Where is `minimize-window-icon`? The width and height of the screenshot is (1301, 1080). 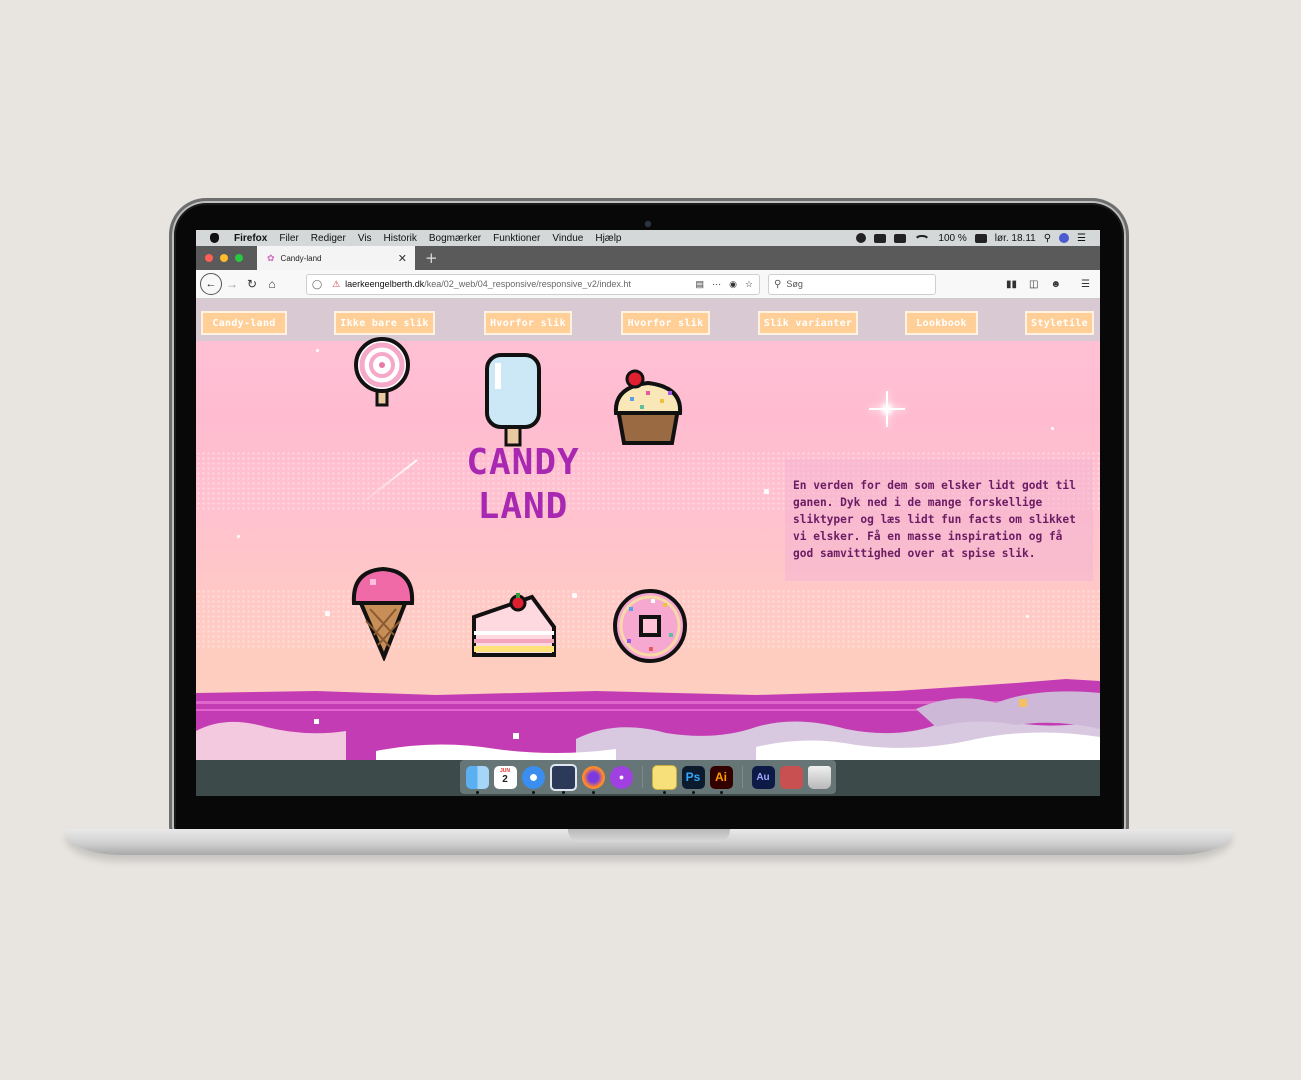 minimize-window-icon is located at coordinates (224, 258).